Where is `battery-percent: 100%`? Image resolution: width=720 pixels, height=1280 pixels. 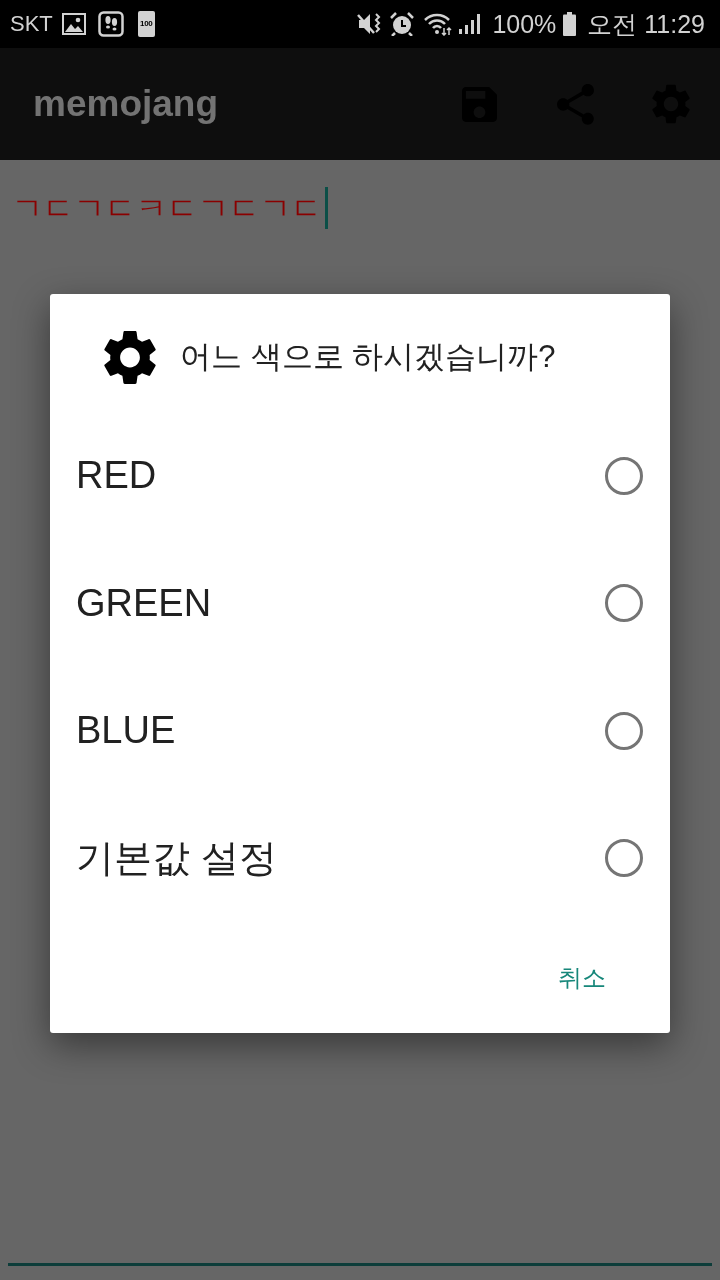 battery-percent: 100% is located at coordinates (524, 24).